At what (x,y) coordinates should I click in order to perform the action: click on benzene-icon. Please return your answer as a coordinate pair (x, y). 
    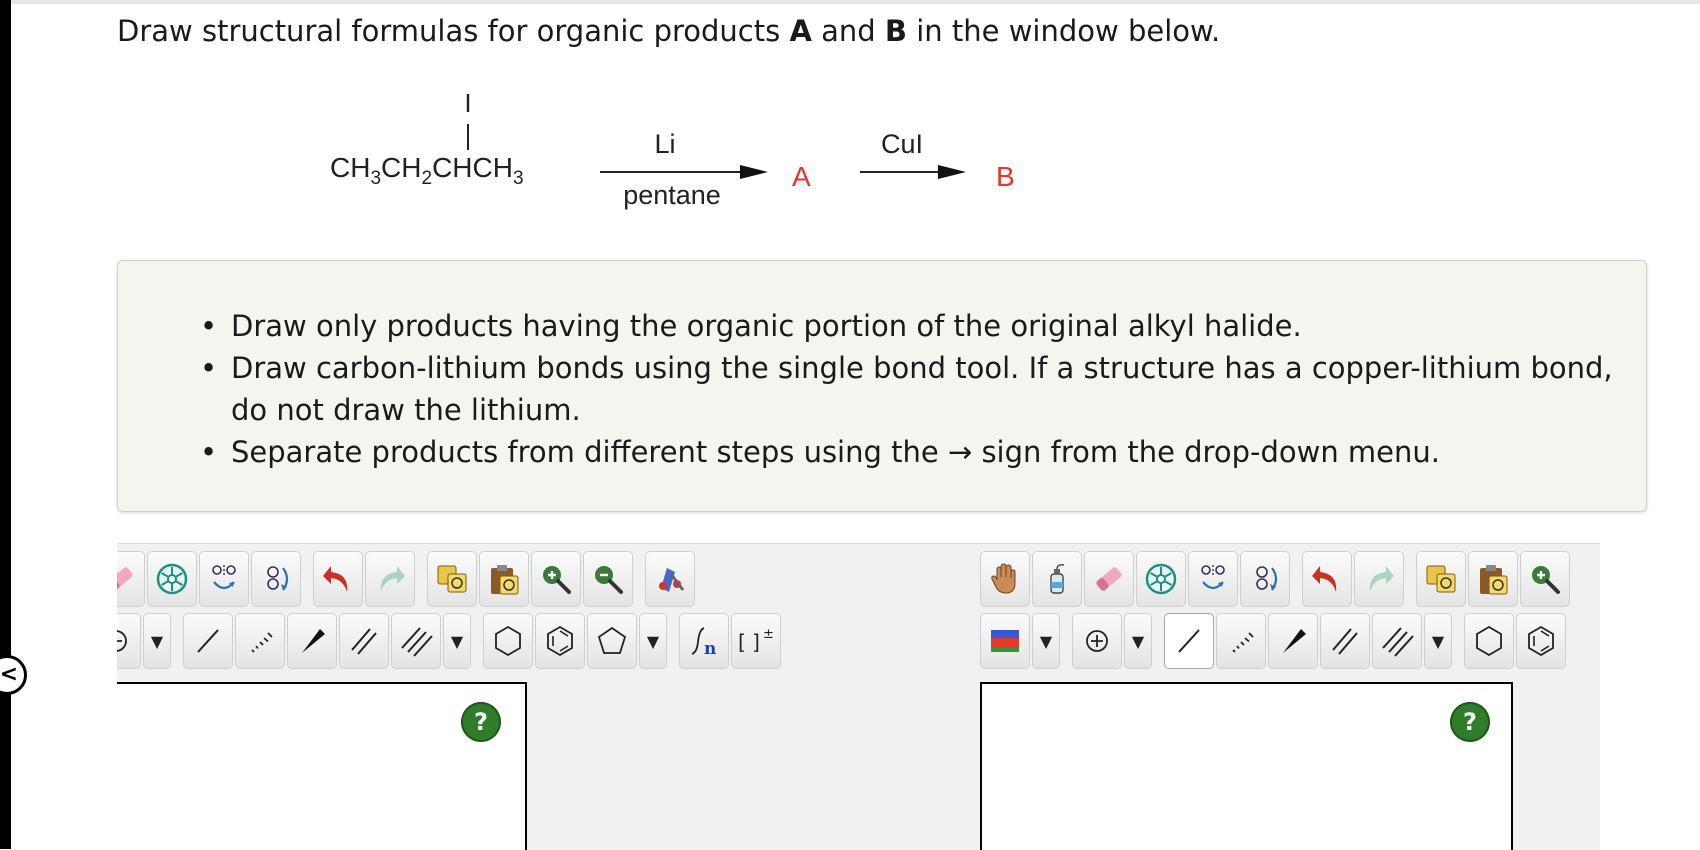
    Looking at the image, I should click on (560, 641).